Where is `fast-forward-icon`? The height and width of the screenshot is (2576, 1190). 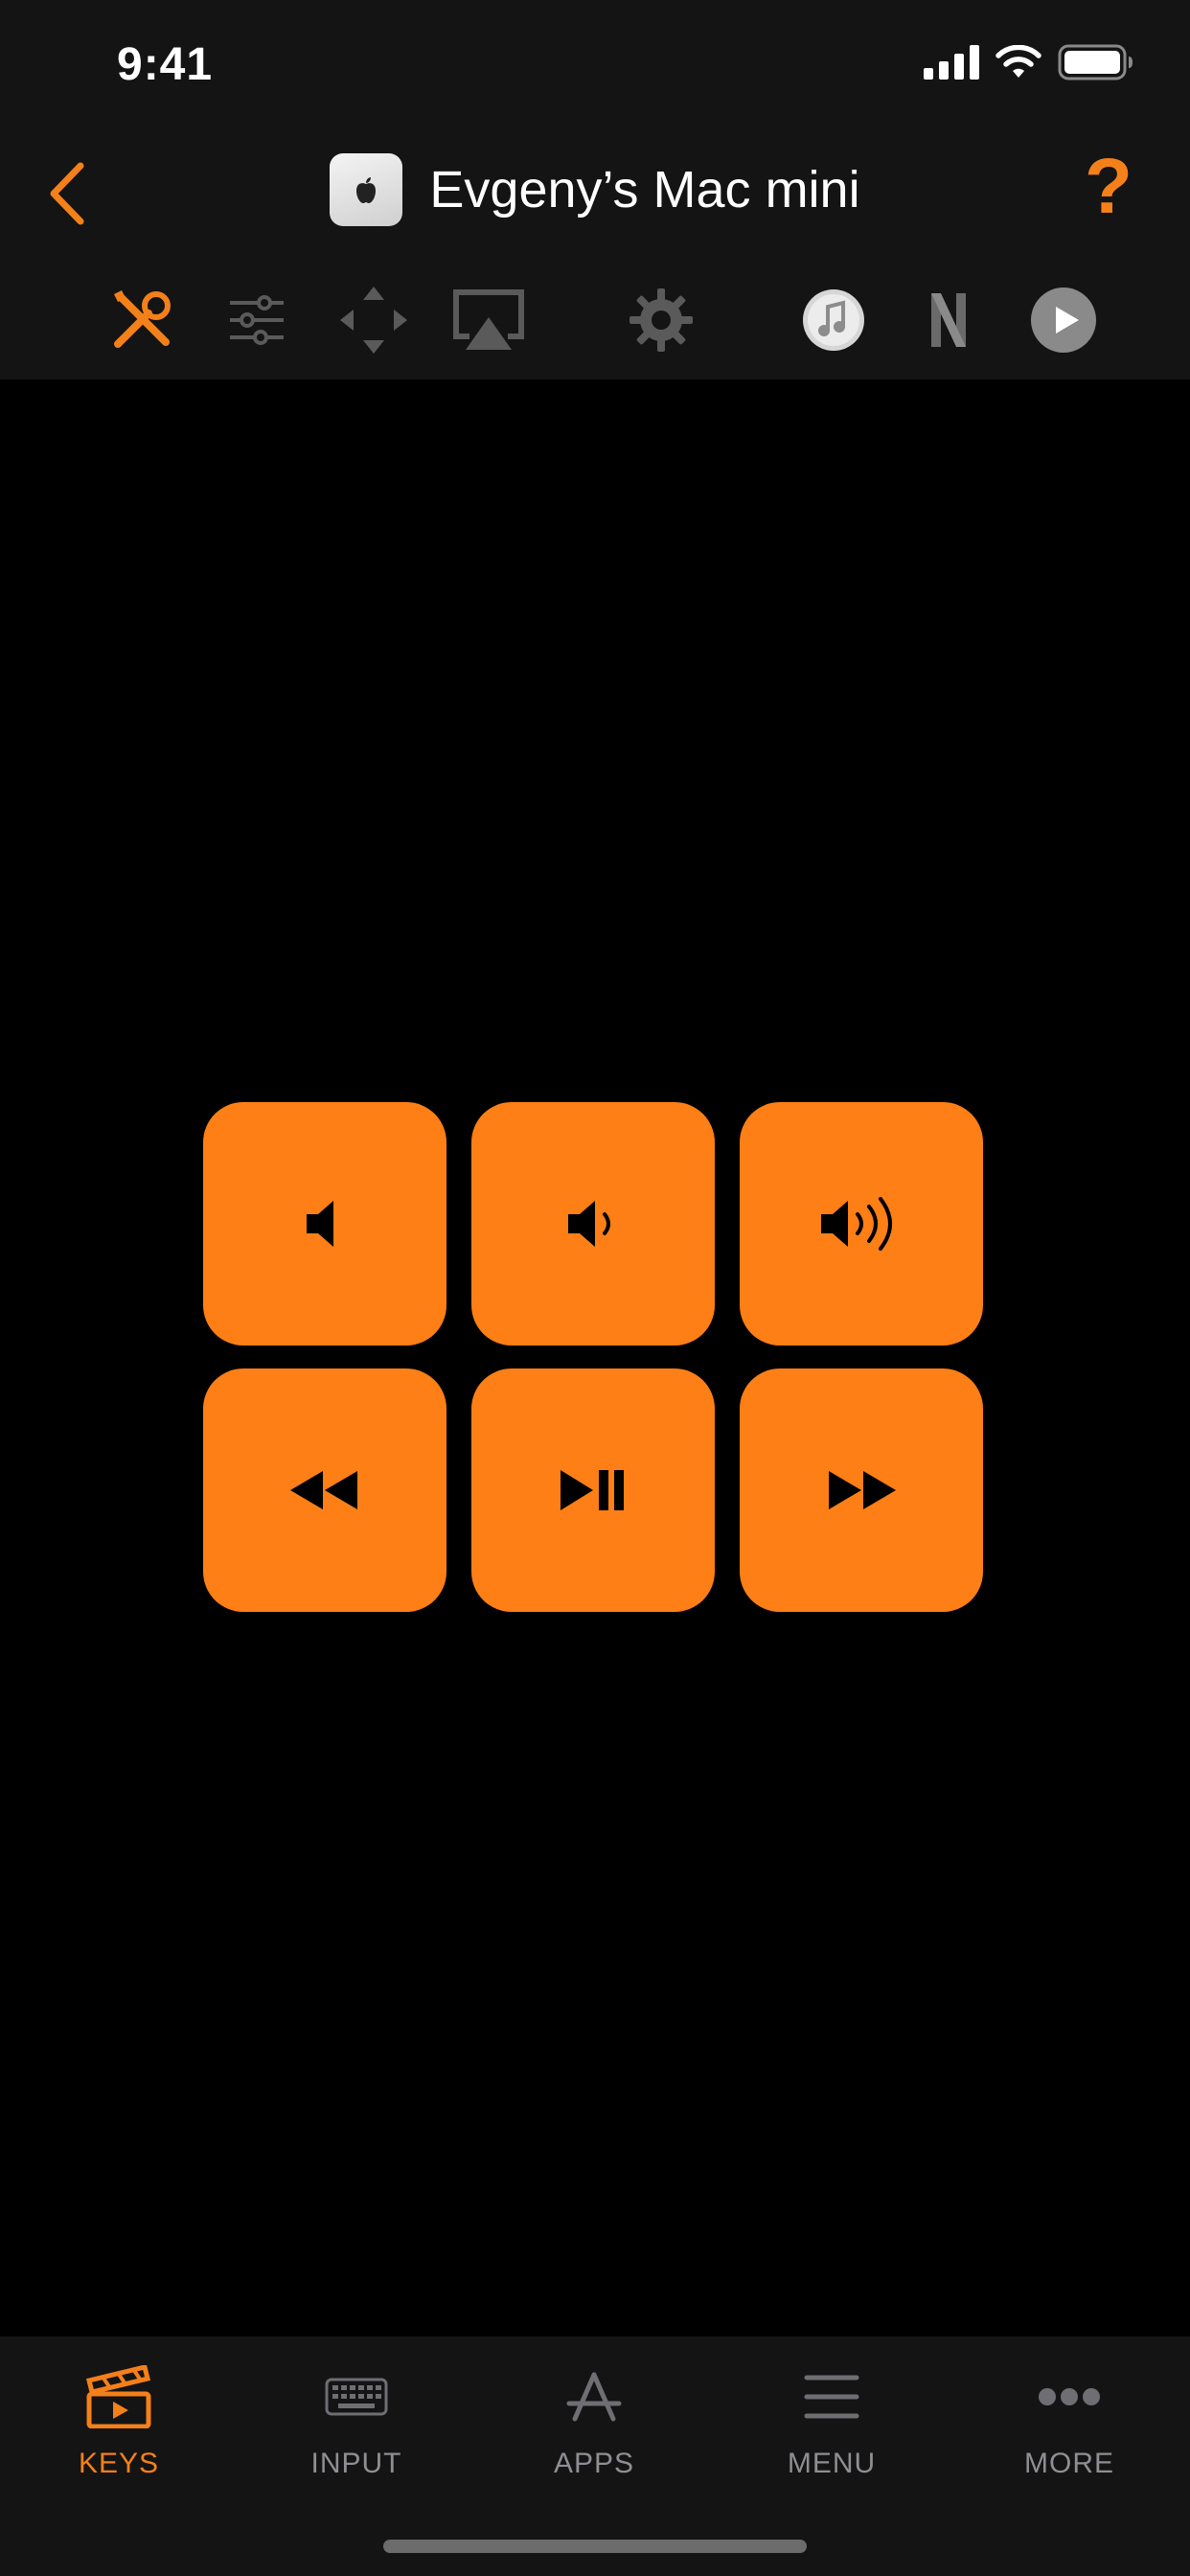
fast-forward-icon is located at coordinates (863, 1490).